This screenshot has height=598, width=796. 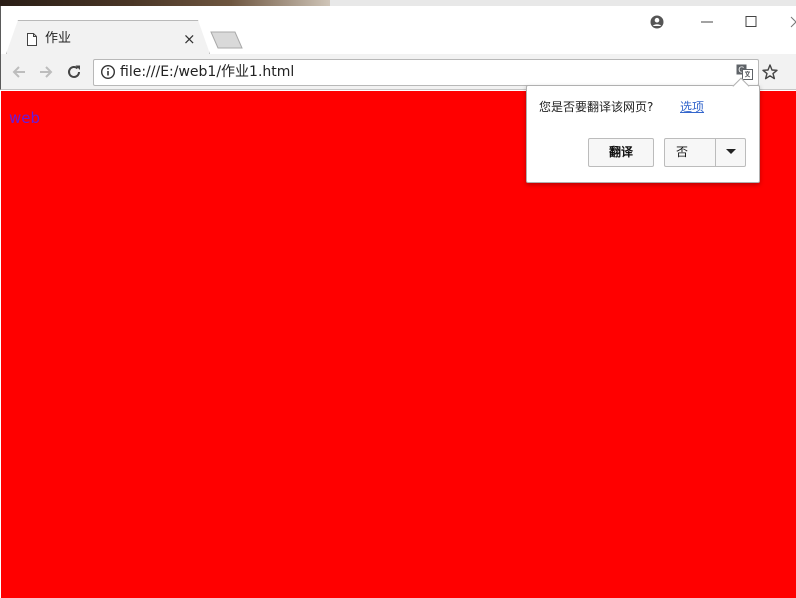 What do you see at coordinates (707, 22) in the screenshot?
I see `minimize-icon` at bounding box center [707, 22].